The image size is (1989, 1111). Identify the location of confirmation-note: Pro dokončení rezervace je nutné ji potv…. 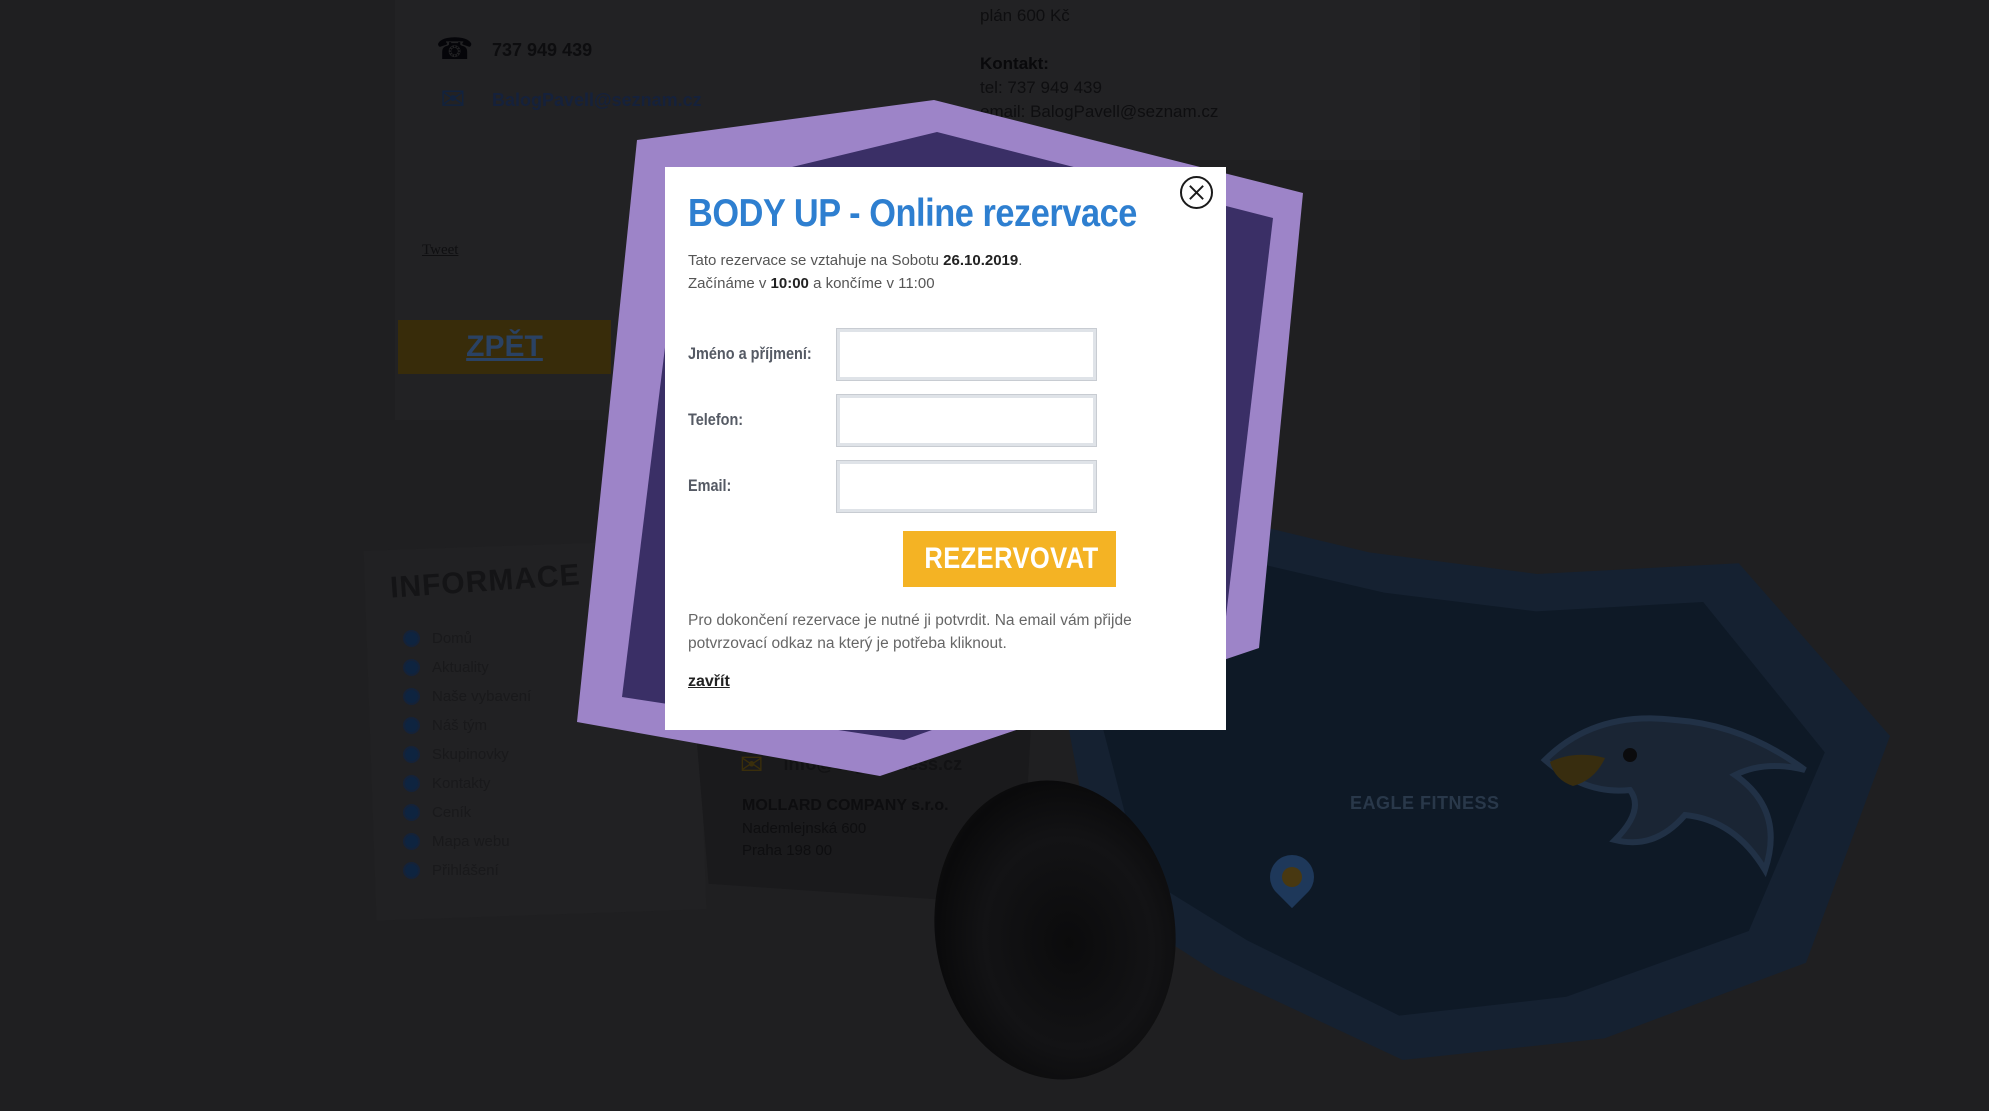
(910, 632).